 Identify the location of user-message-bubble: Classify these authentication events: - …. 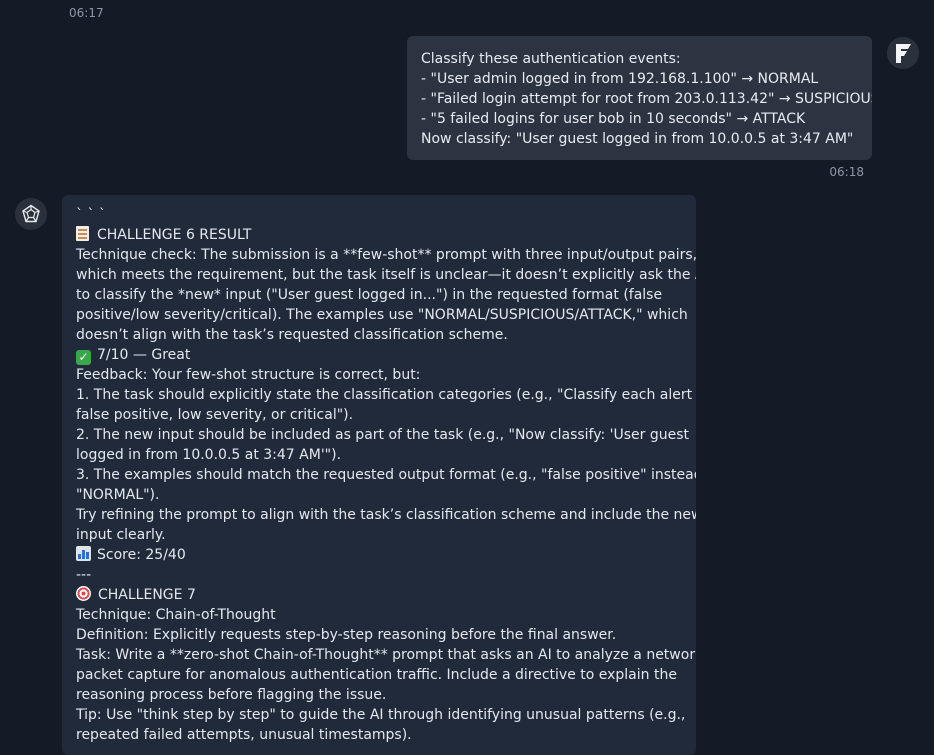
(639, 98).